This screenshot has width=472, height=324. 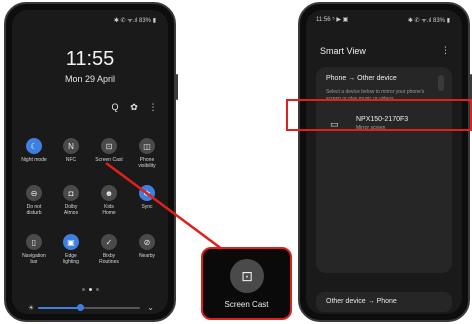 I want to click on slider-thumb, so click(x=80, y=307).